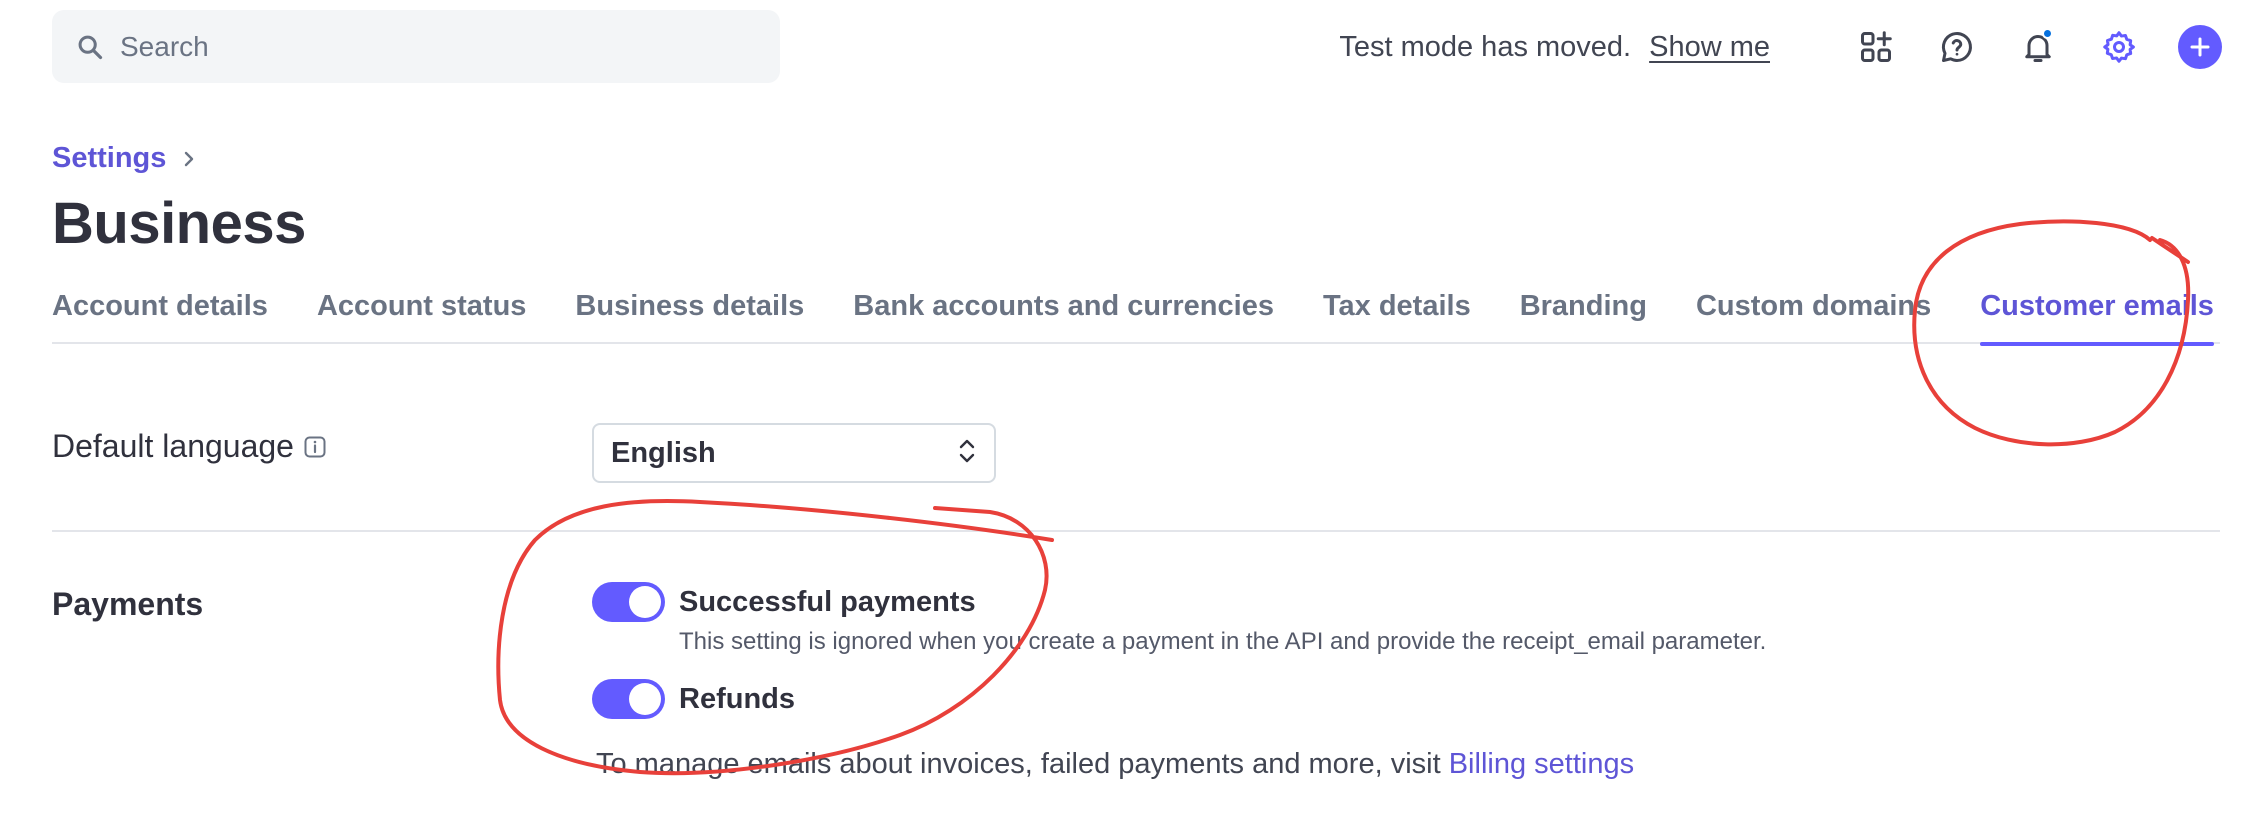  I want to click on section-divider, so click(1136, 531).